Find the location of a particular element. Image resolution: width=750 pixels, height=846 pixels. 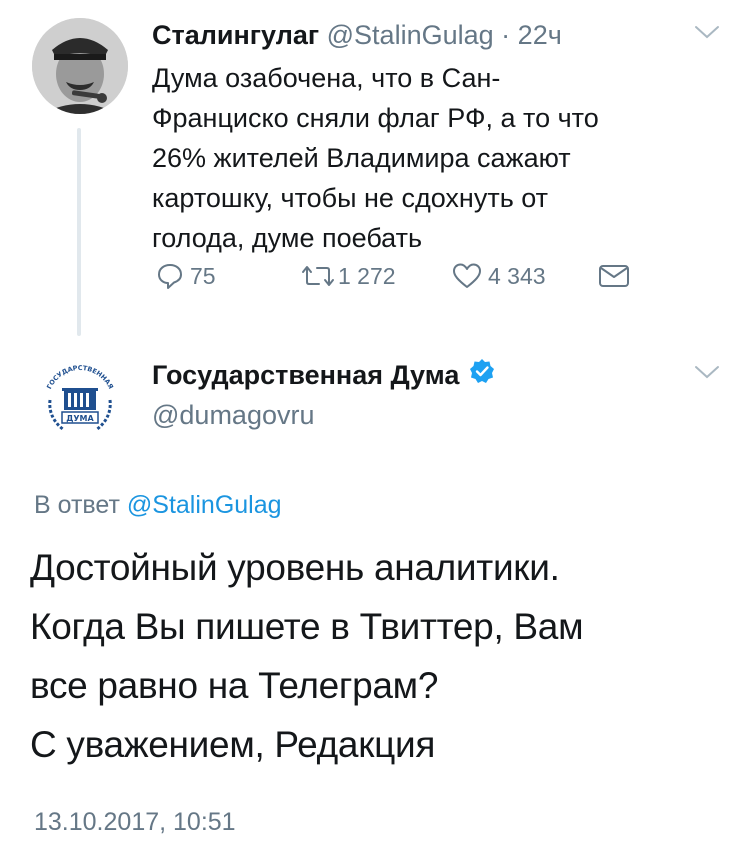

heart-icon is located at coordinates (467, 276).